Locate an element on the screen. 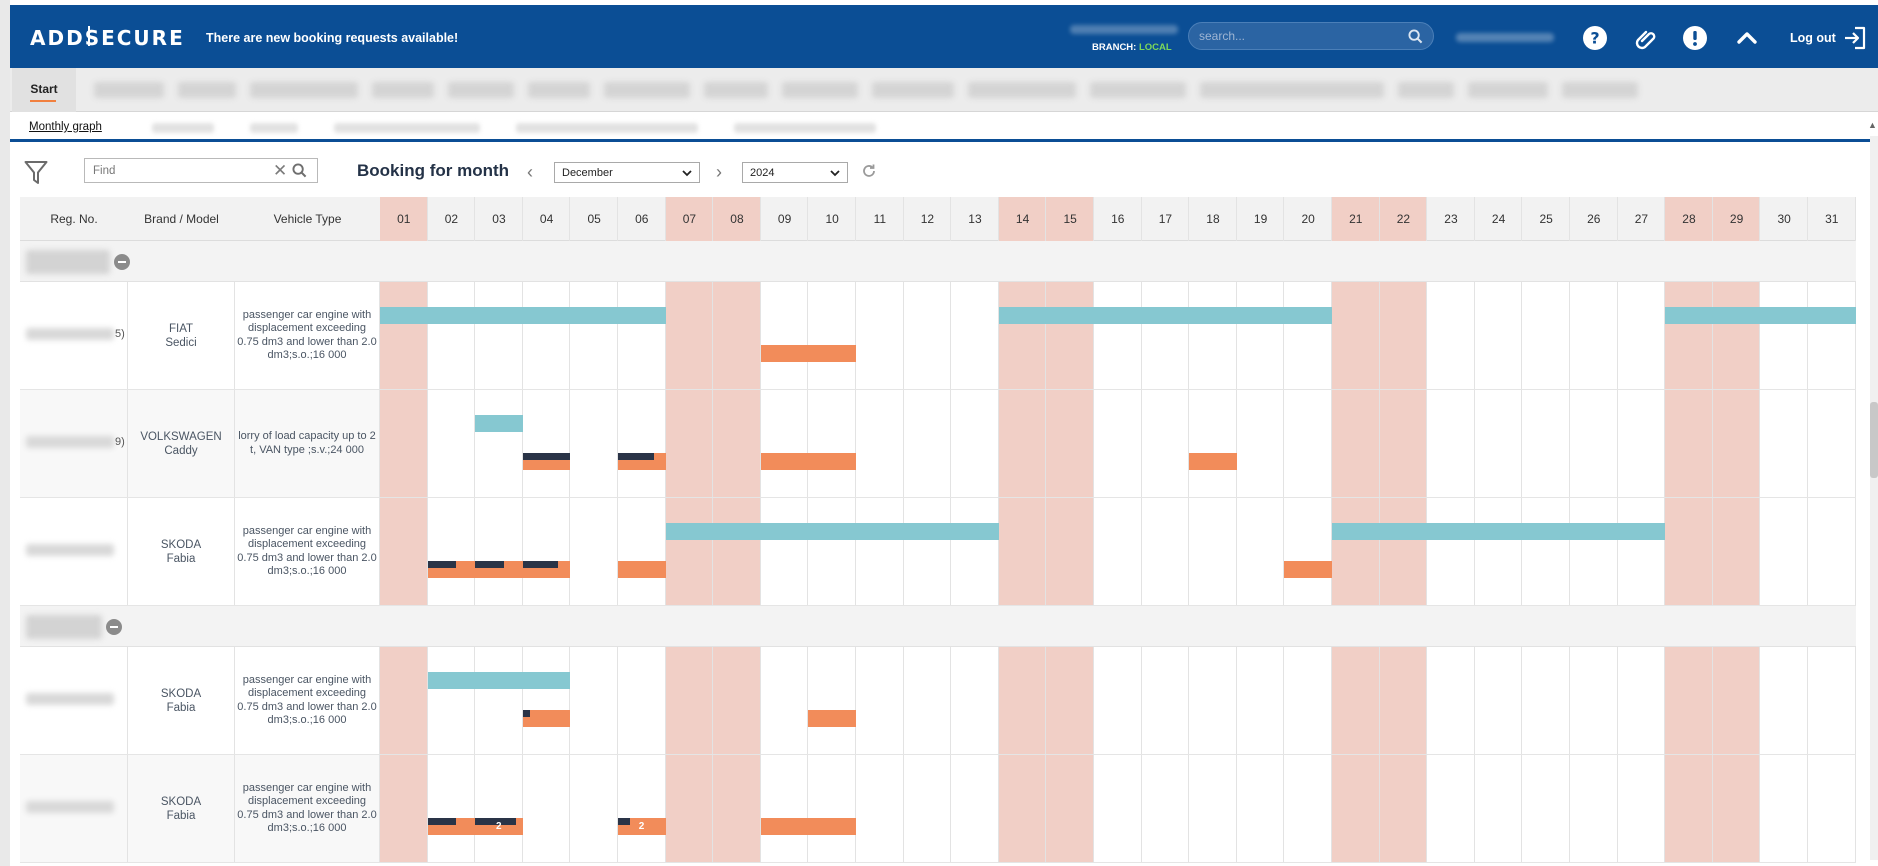  day-header: 10 is located at coordinates (832, 219).